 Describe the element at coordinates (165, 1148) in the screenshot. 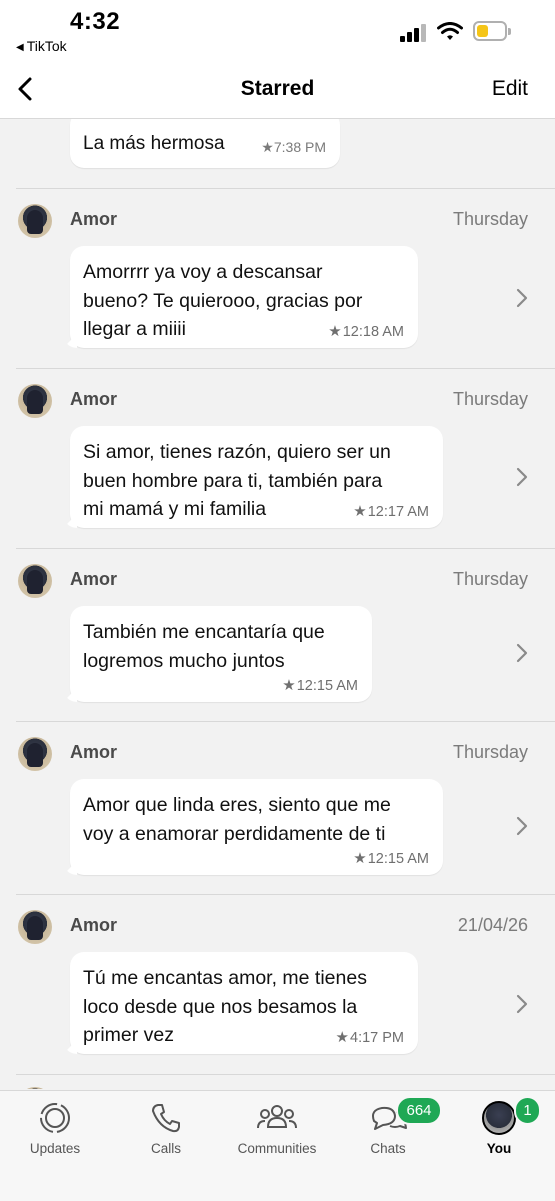

I see `tab-label: Calls` at that location.